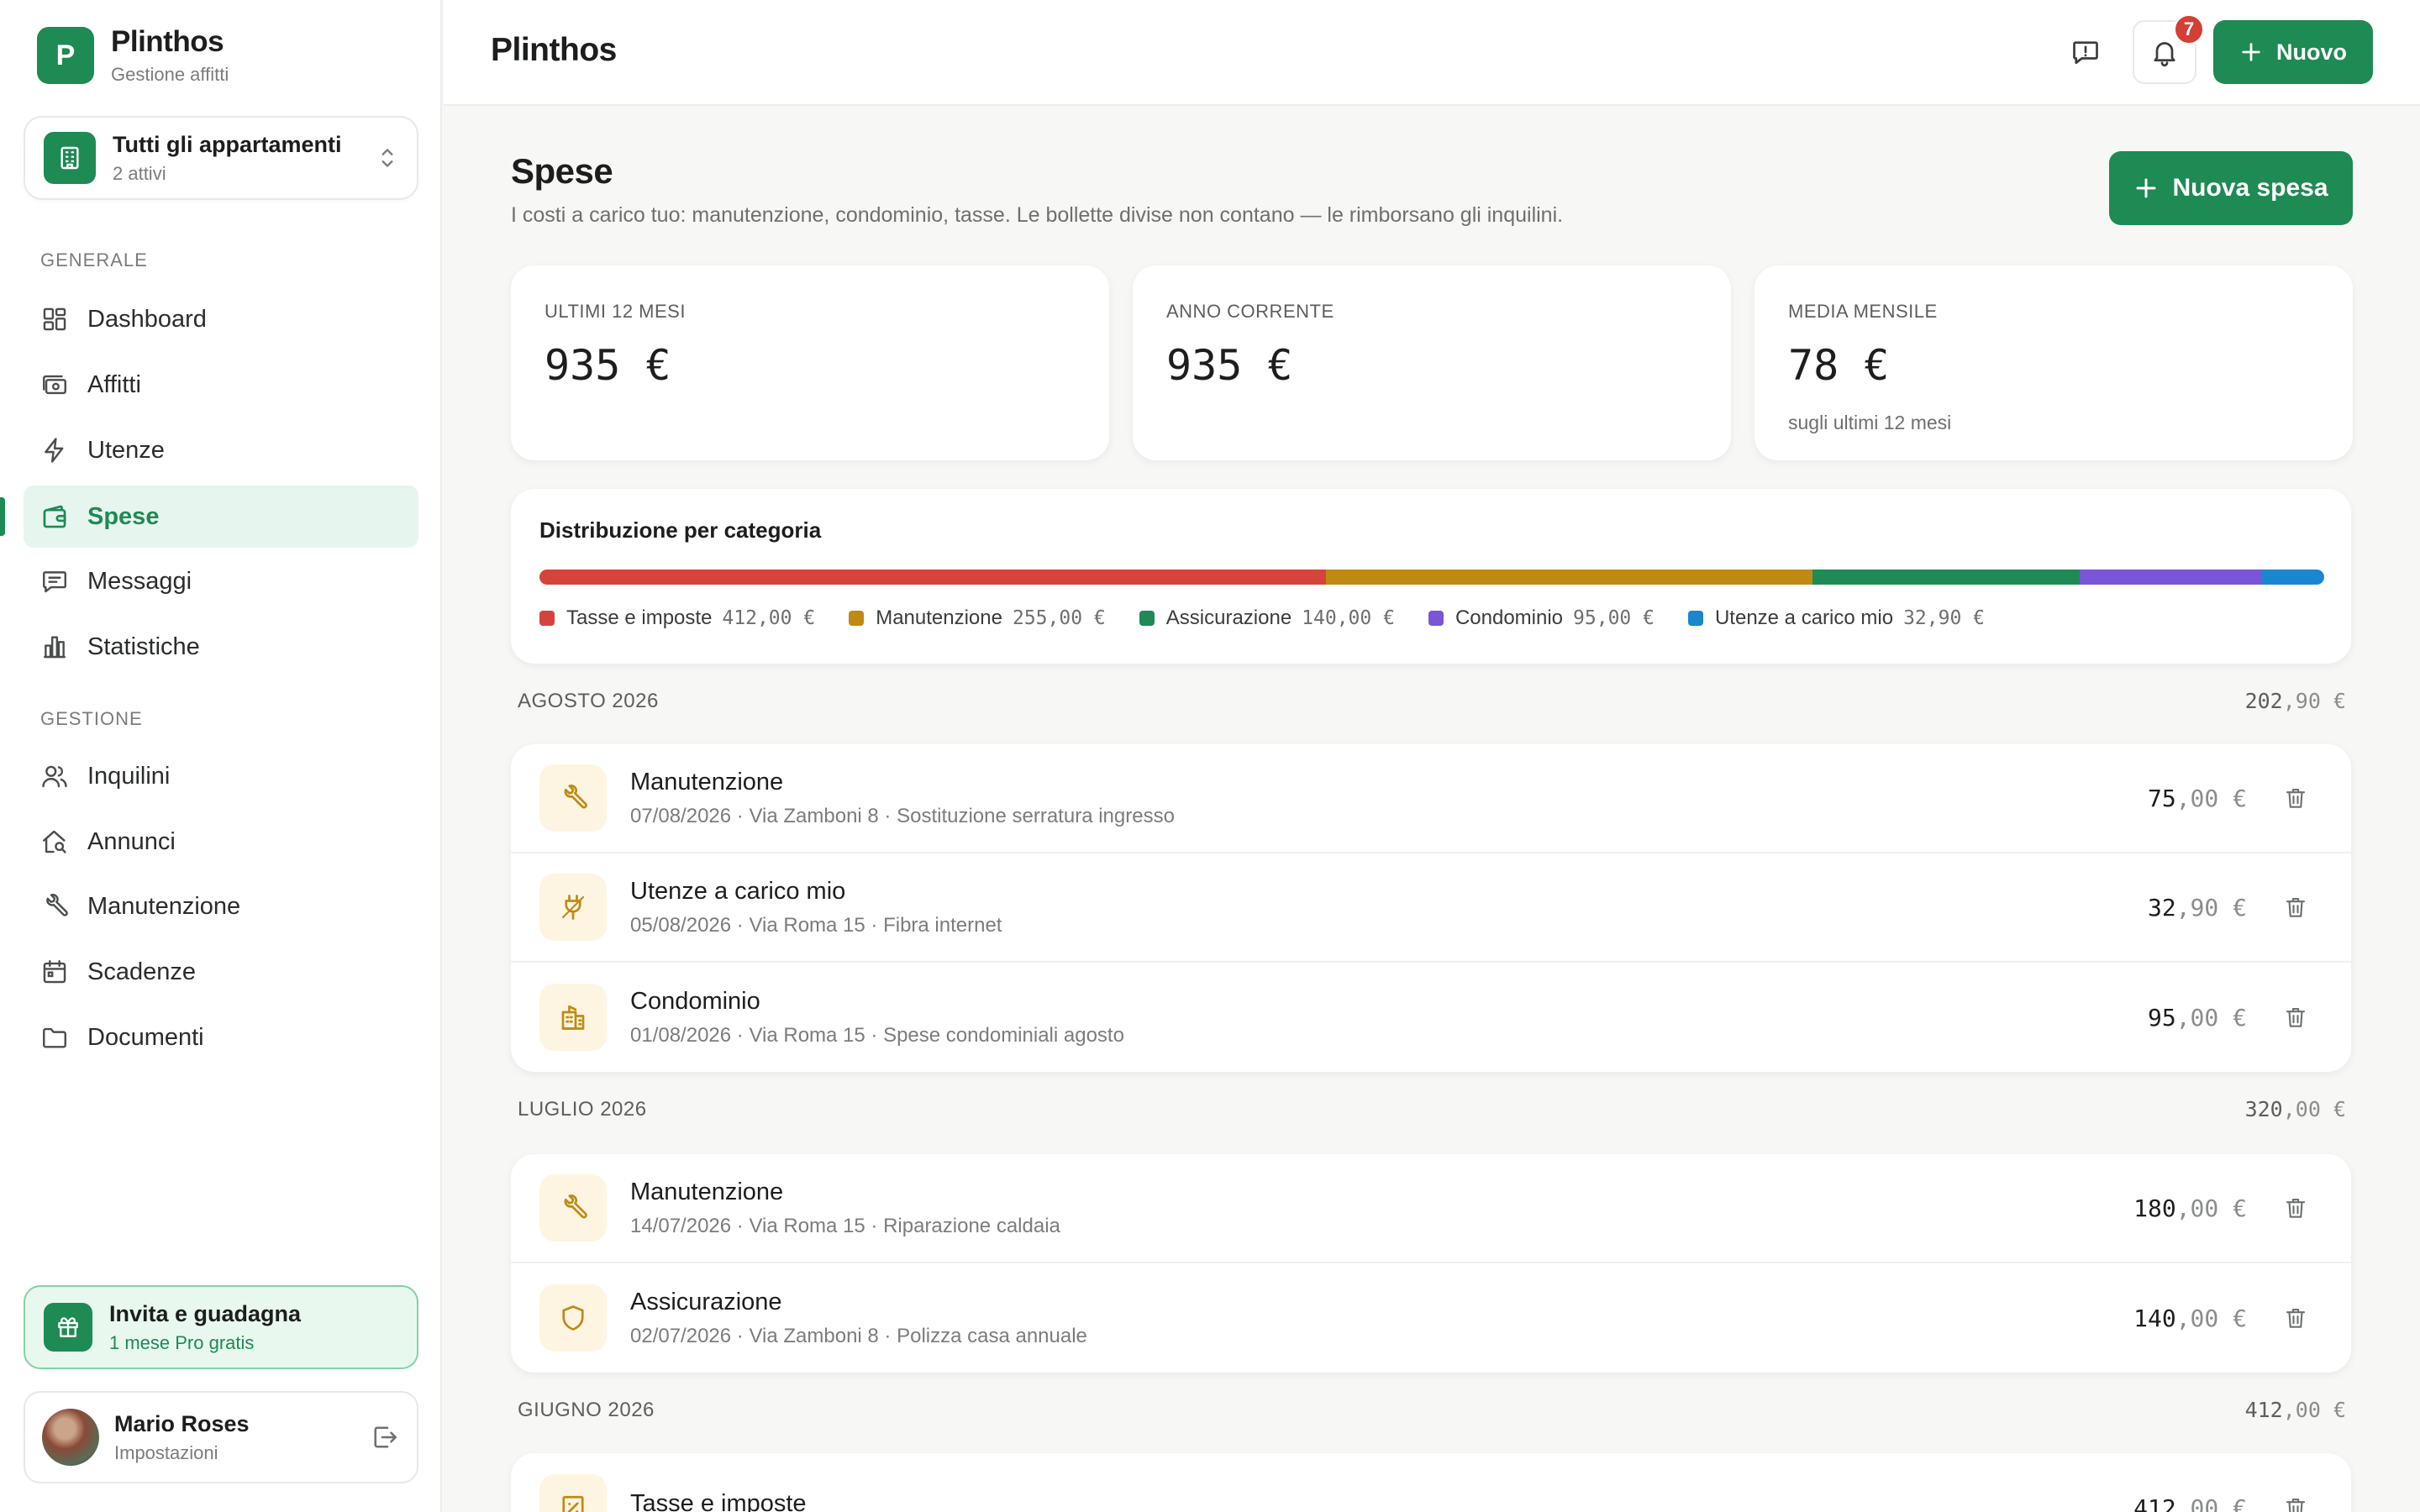  What do you see at coordinates (92, 718) in the screenshot?
I see `nav-section-management: GESTIONE` at bounding box center [92, 718].